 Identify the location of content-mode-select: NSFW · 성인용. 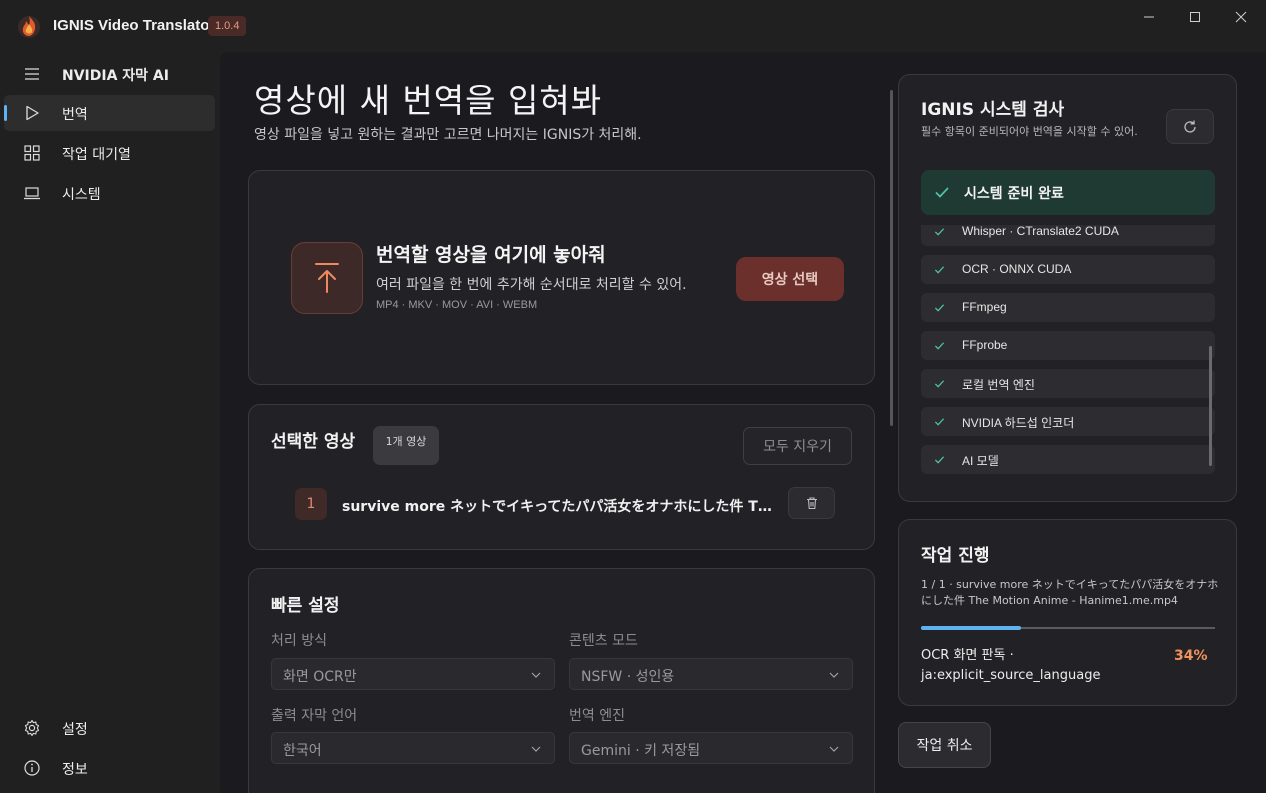
(711, 674).